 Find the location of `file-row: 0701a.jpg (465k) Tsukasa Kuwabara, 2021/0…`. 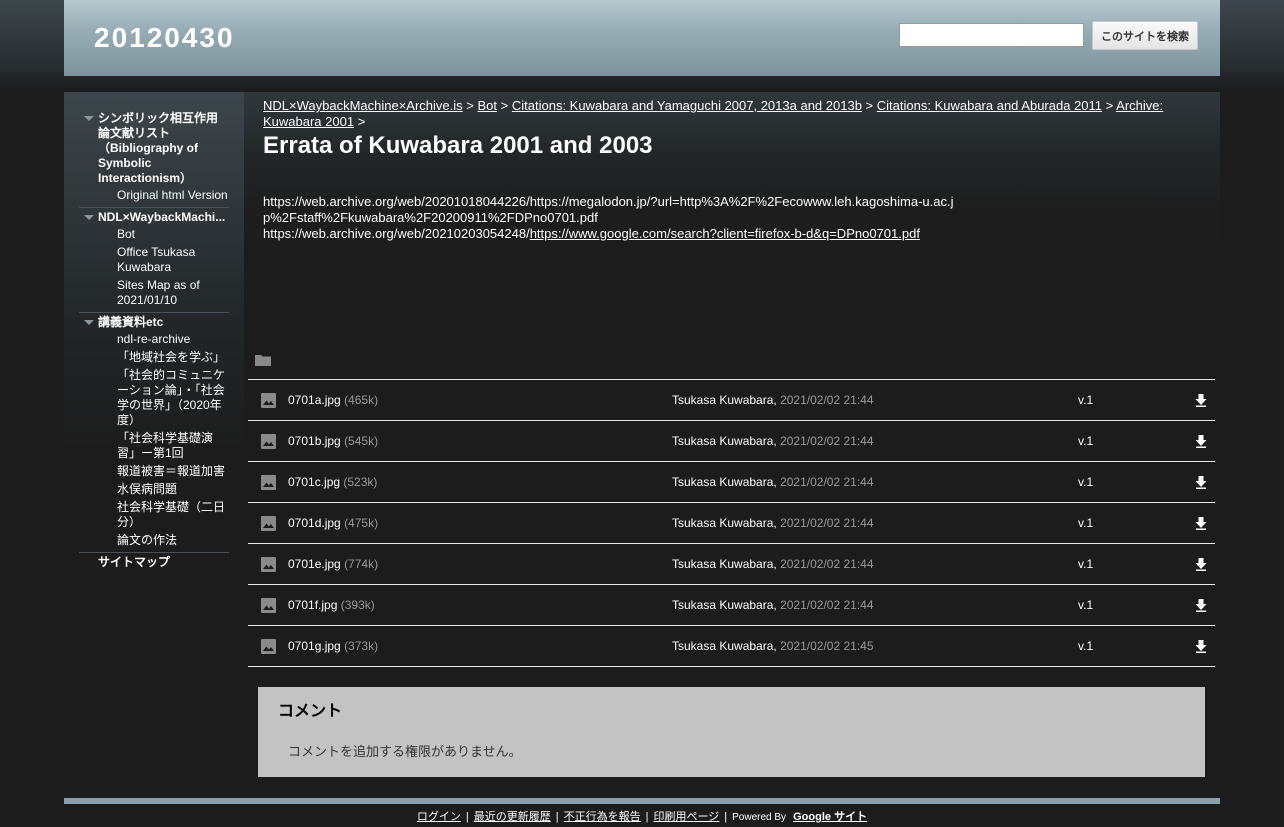

file-row: 0701a.jpg (465k) Tsukasa Kuwabara, 2021/0… is located at coordinates (731, 400).